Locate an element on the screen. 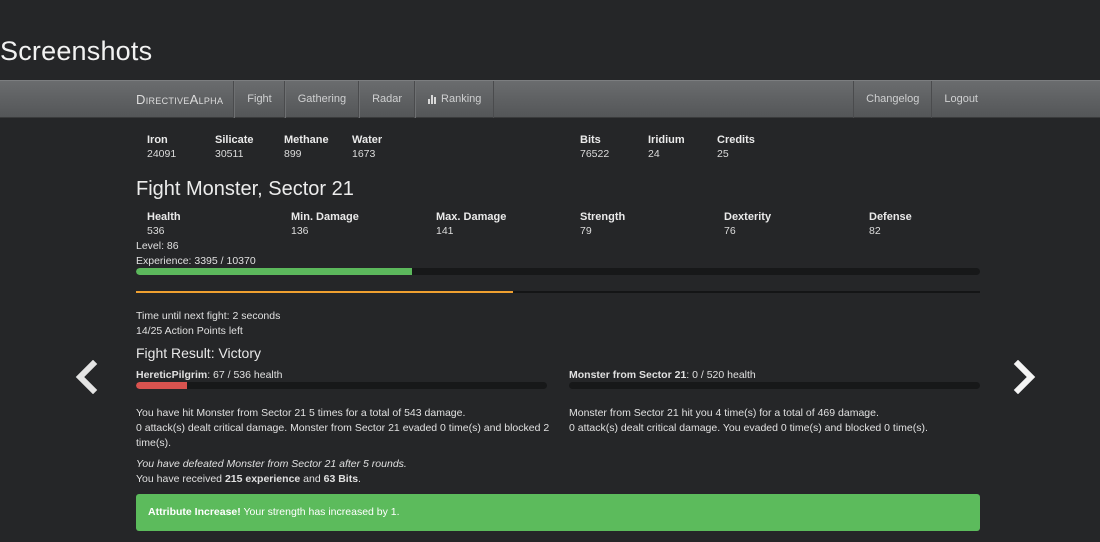  player-health-bar is located at coordinates (341, 385).